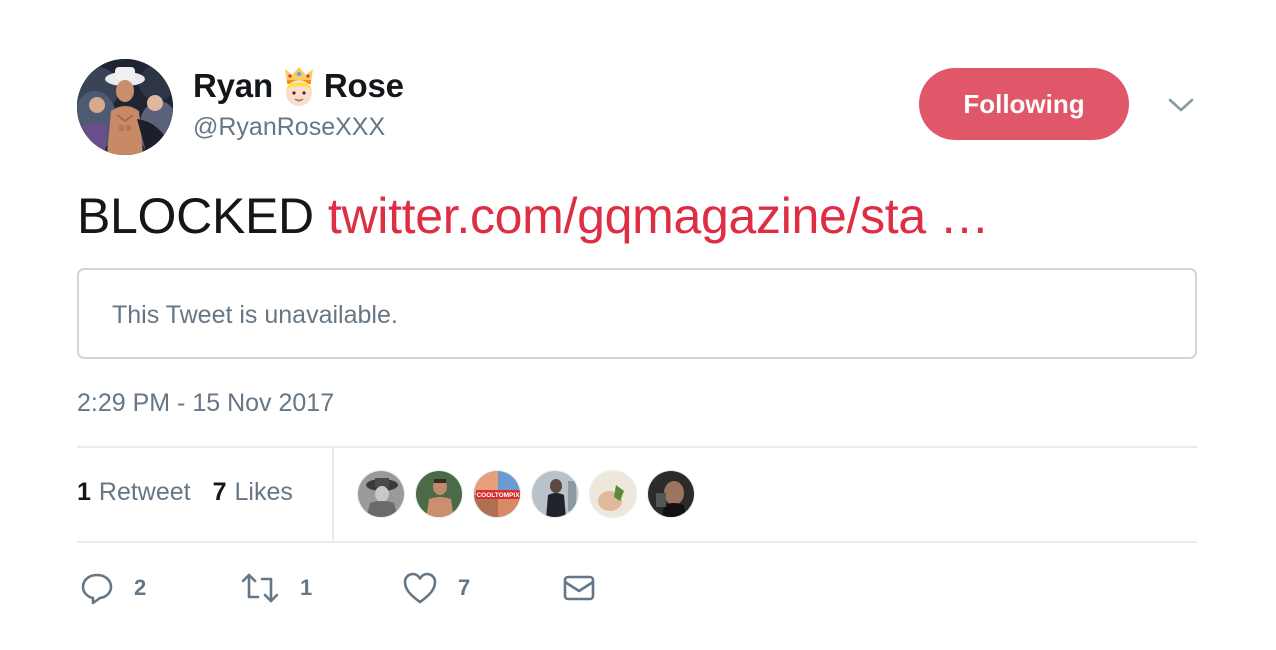 This screenshot has height=650, width=1276. I want to click on like-button: 7, so click(482, 588).